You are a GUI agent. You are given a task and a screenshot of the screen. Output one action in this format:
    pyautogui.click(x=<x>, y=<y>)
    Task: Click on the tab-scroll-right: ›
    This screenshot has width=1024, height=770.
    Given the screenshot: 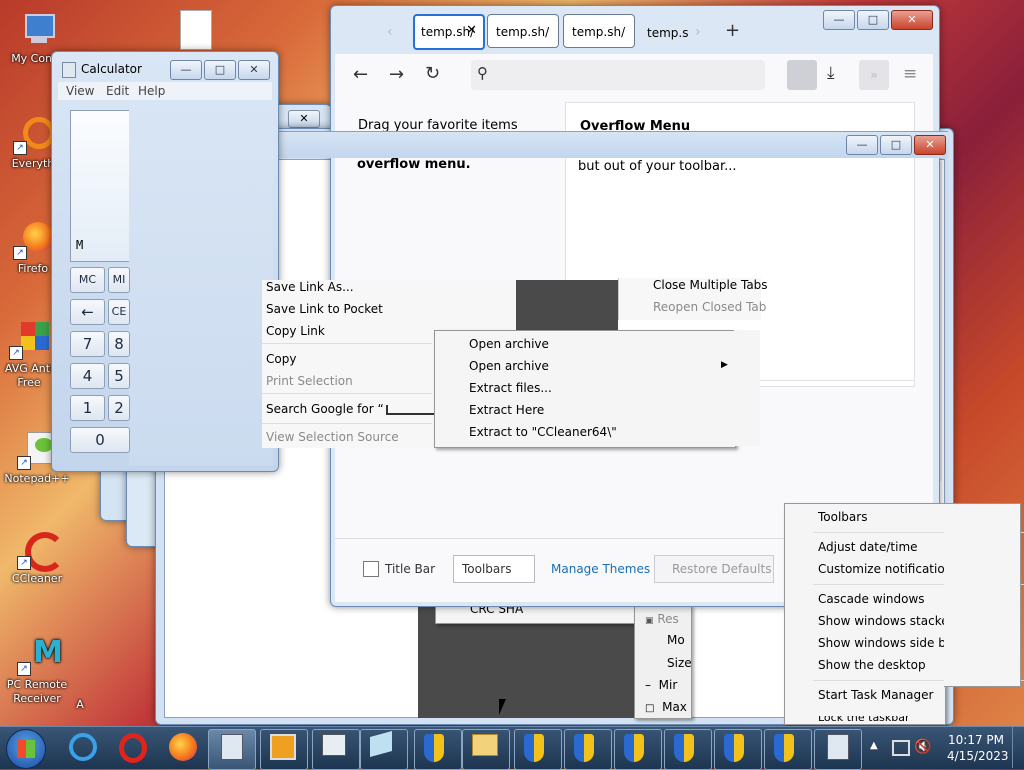 What is the action you would take?
    pyautogui.click(x=698, y=32)
    